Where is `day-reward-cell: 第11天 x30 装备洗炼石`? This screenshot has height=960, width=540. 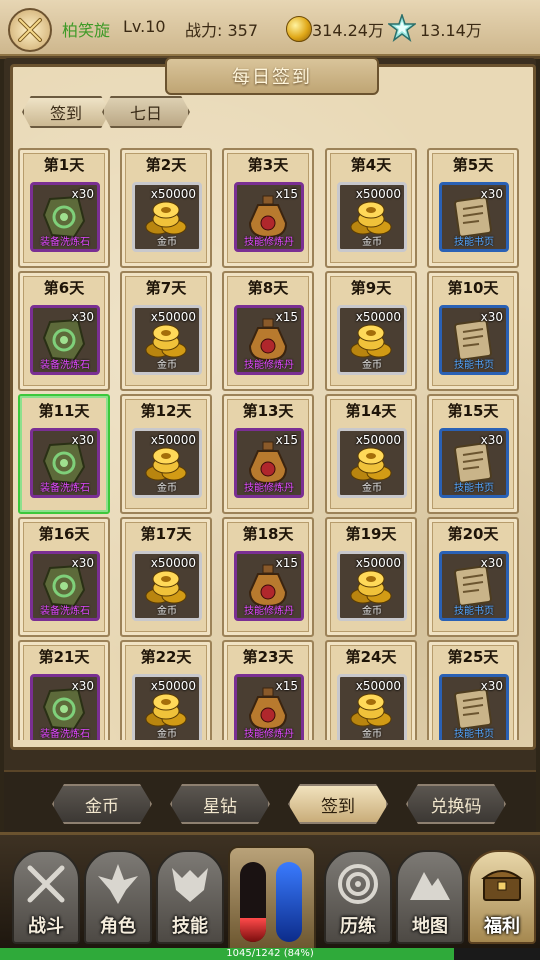
day-reward-cell: 第11天 x30 装备洗炼石 is located at coordinates (64, 454).